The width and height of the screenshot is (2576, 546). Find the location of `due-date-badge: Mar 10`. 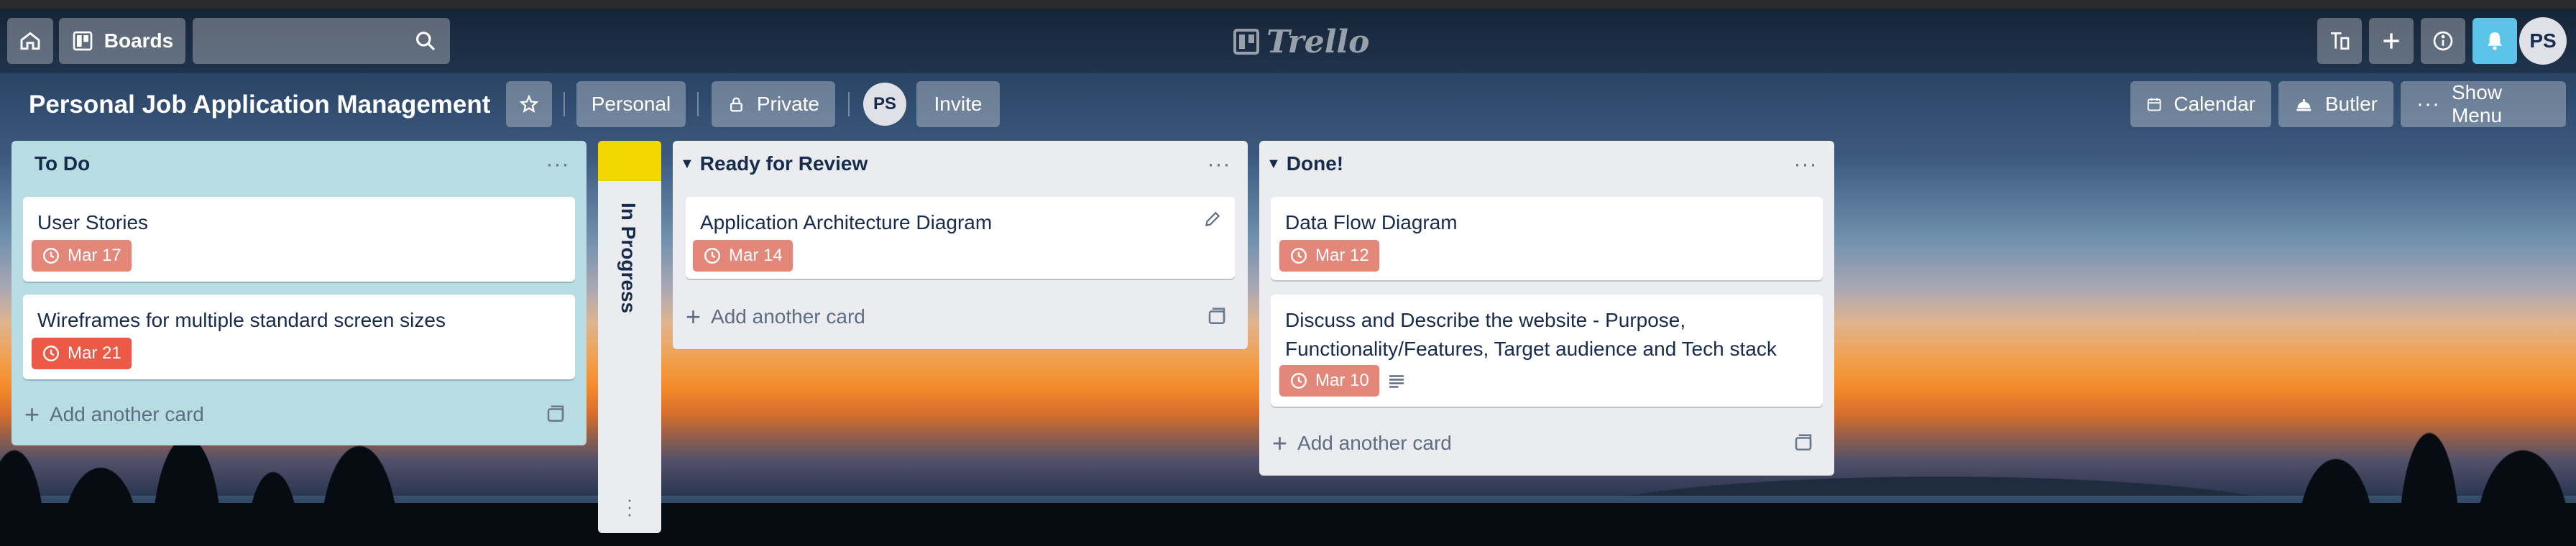

due-date-badge: Mar 10 is located at coordinates (1329, 381).